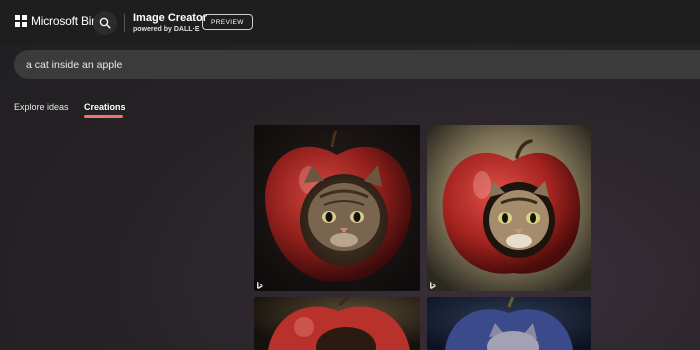 The width and height of the screenshot is (700, 350). Describe the element at coordinates (170, 18) in the screenshot. I see `product-title: Image Creator` at that location.